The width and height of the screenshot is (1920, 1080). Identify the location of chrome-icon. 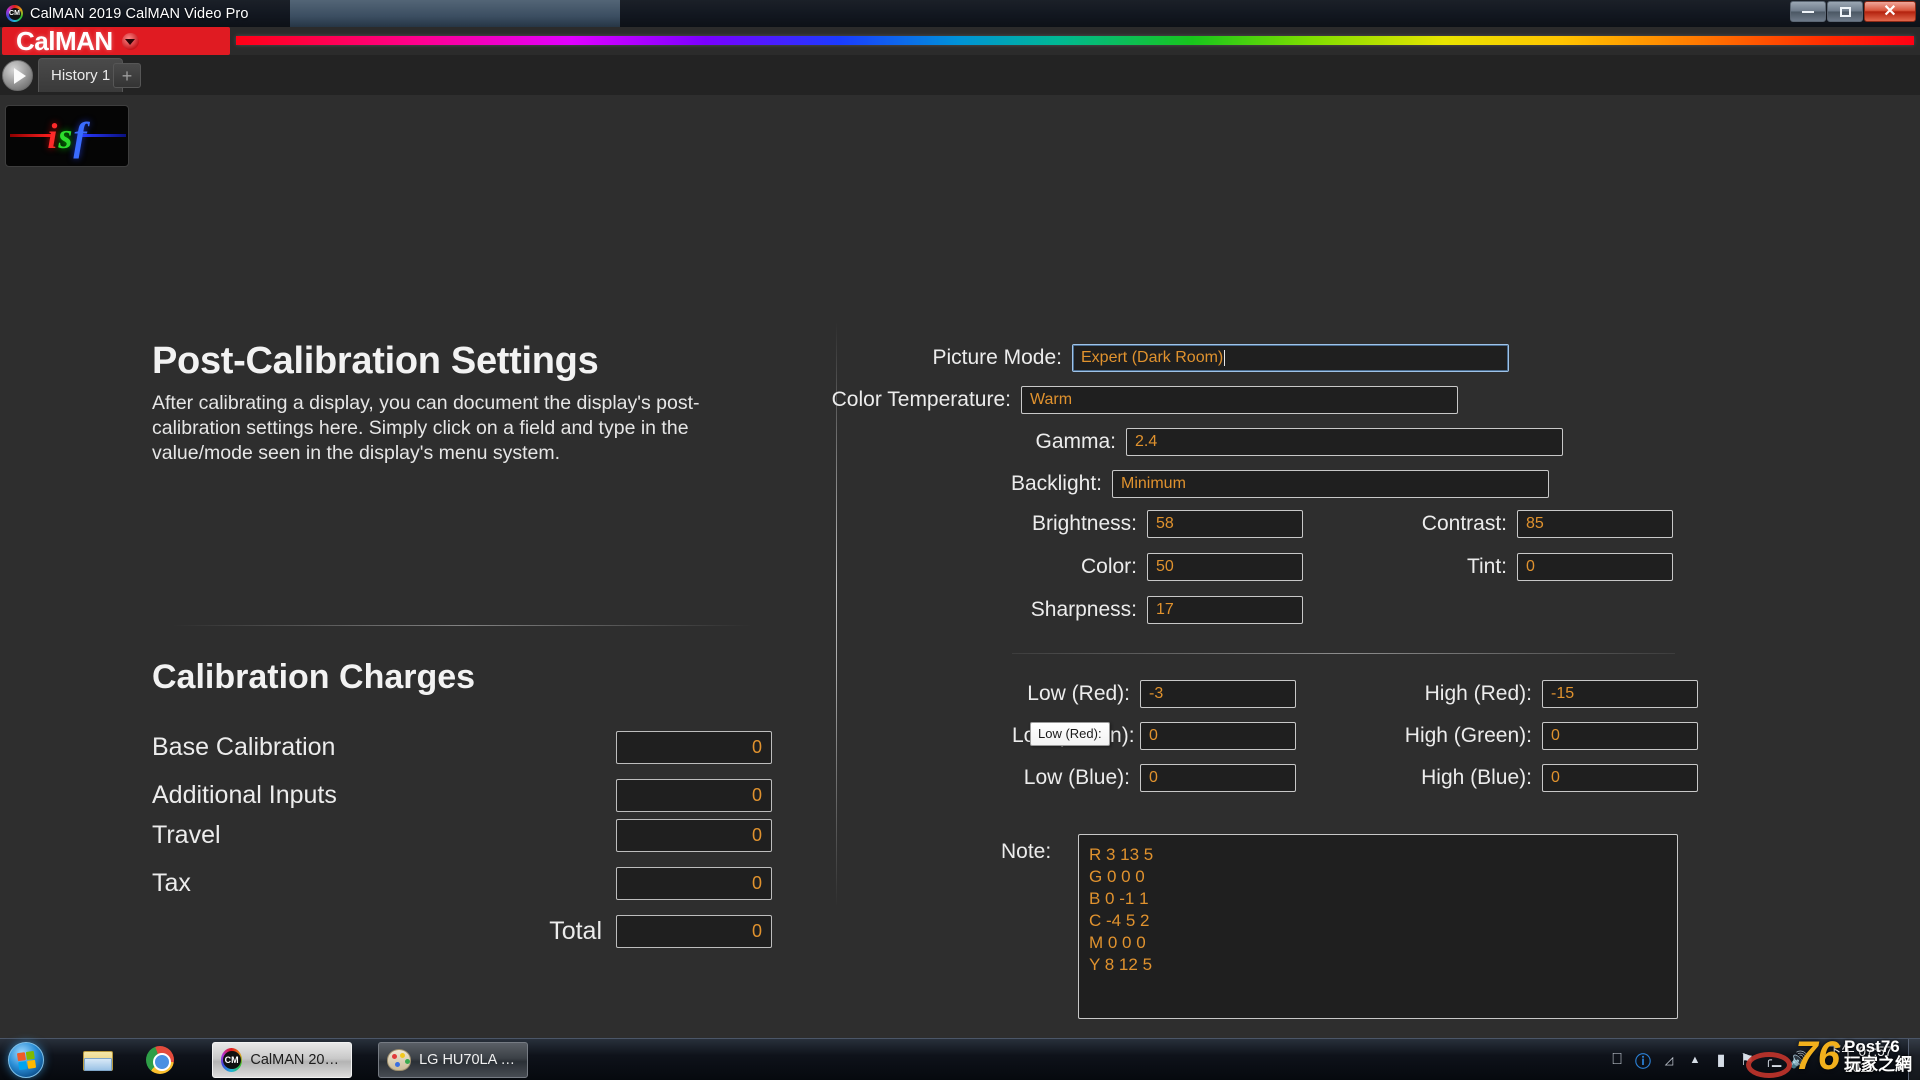
(160, 1060).